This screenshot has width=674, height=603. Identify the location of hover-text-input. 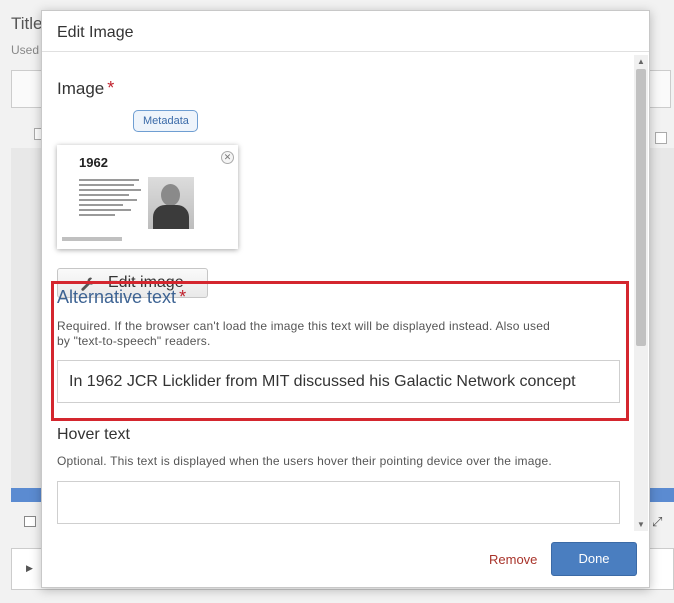
(338, 502).